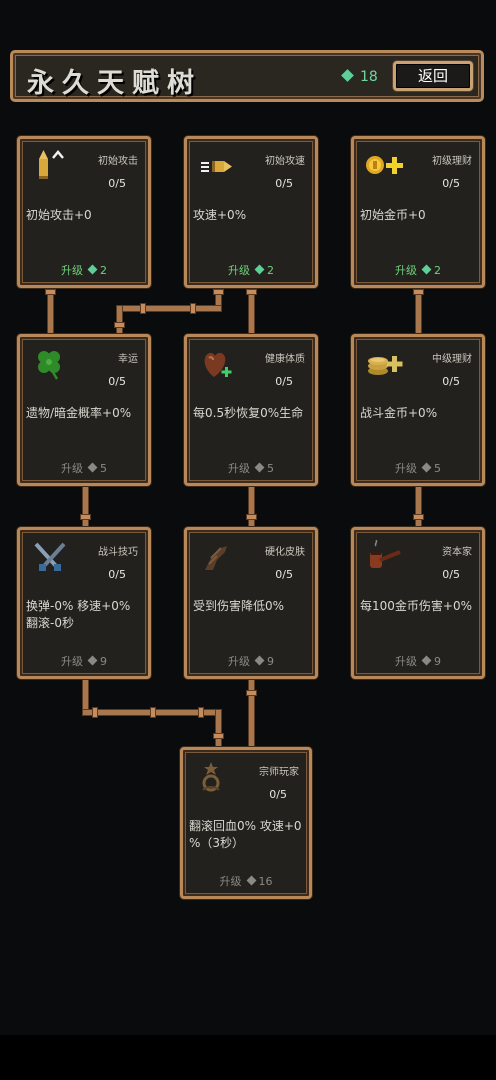 This screenshot has width=496, height=1080. Describe the element at coordinates (369, 77) in the screenshot. I see `gem-count-value: 18` at that location.